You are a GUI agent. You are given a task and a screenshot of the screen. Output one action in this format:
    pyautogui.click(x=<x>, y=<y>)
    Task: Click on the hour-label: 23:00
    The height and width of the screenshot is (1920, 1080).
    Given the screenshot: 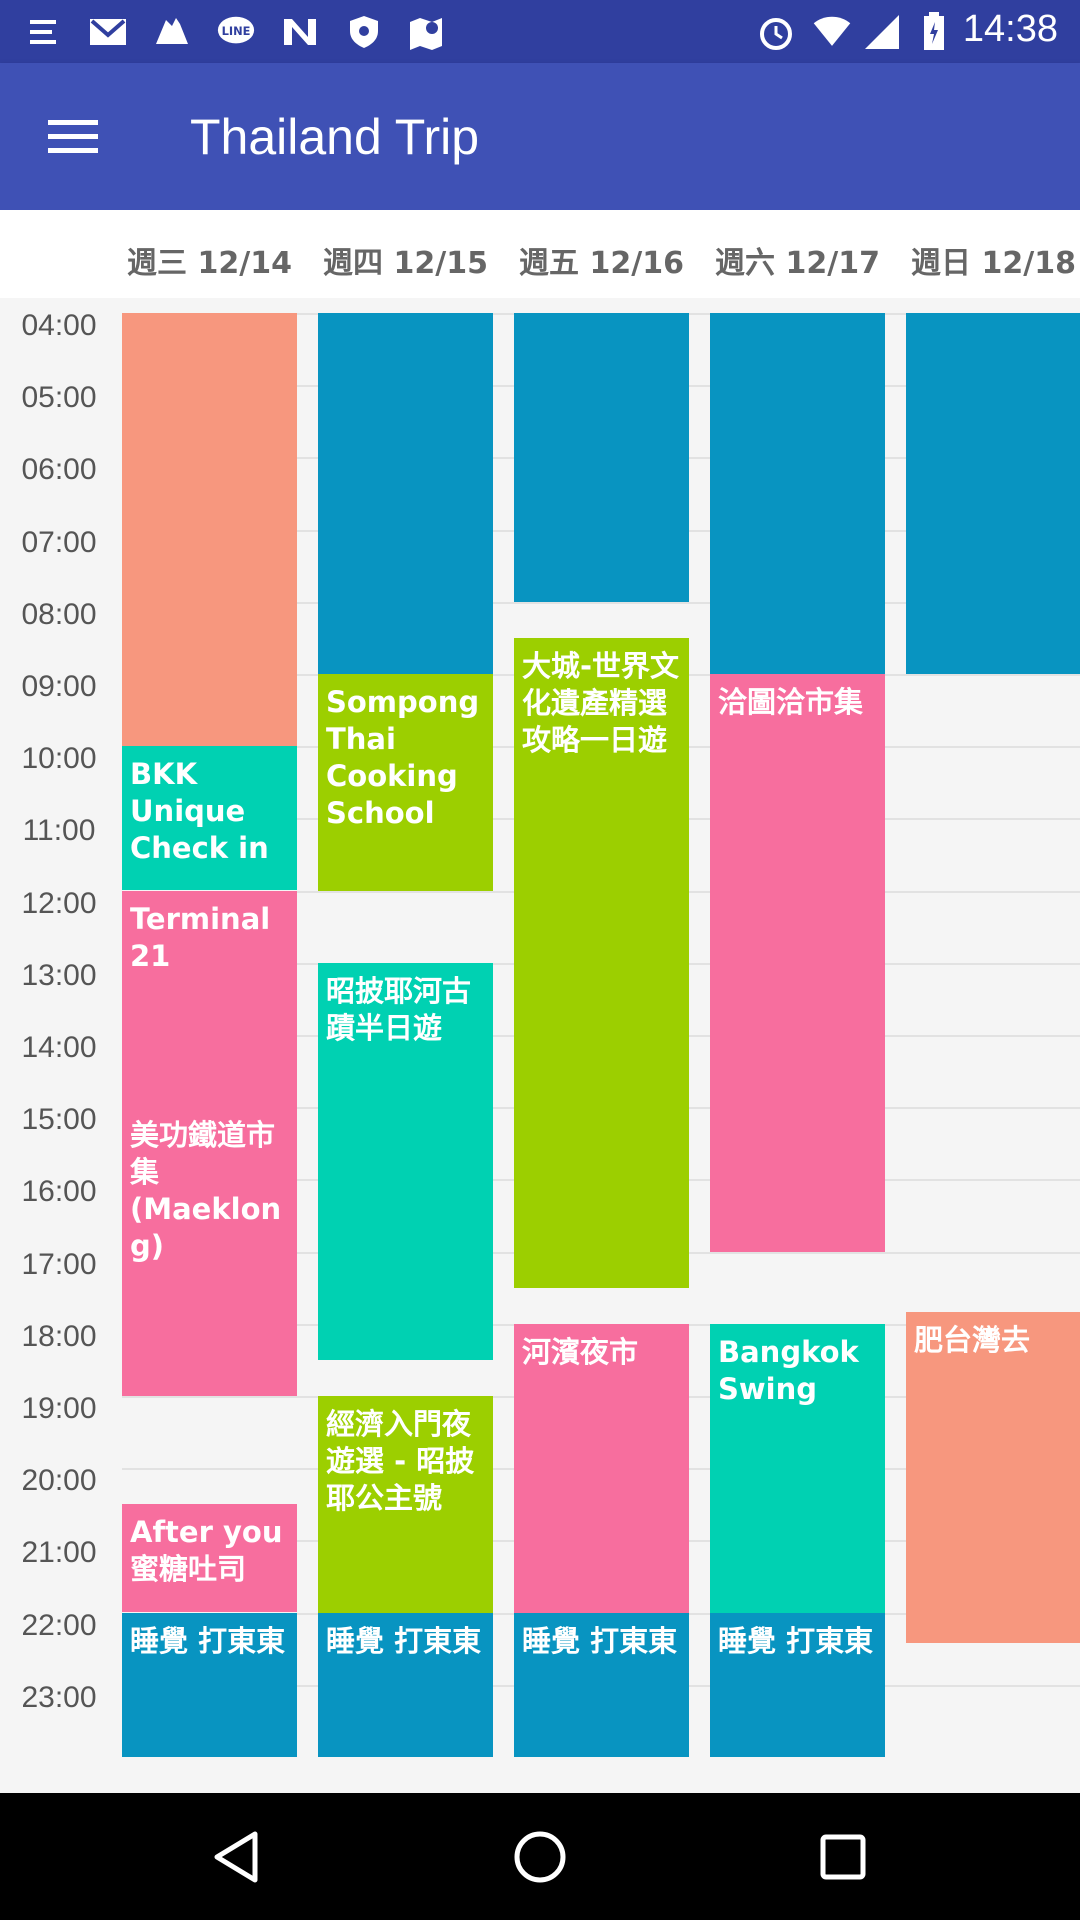 What is the action you would take?
    pyautogui.click(x=59, y=1697)
    